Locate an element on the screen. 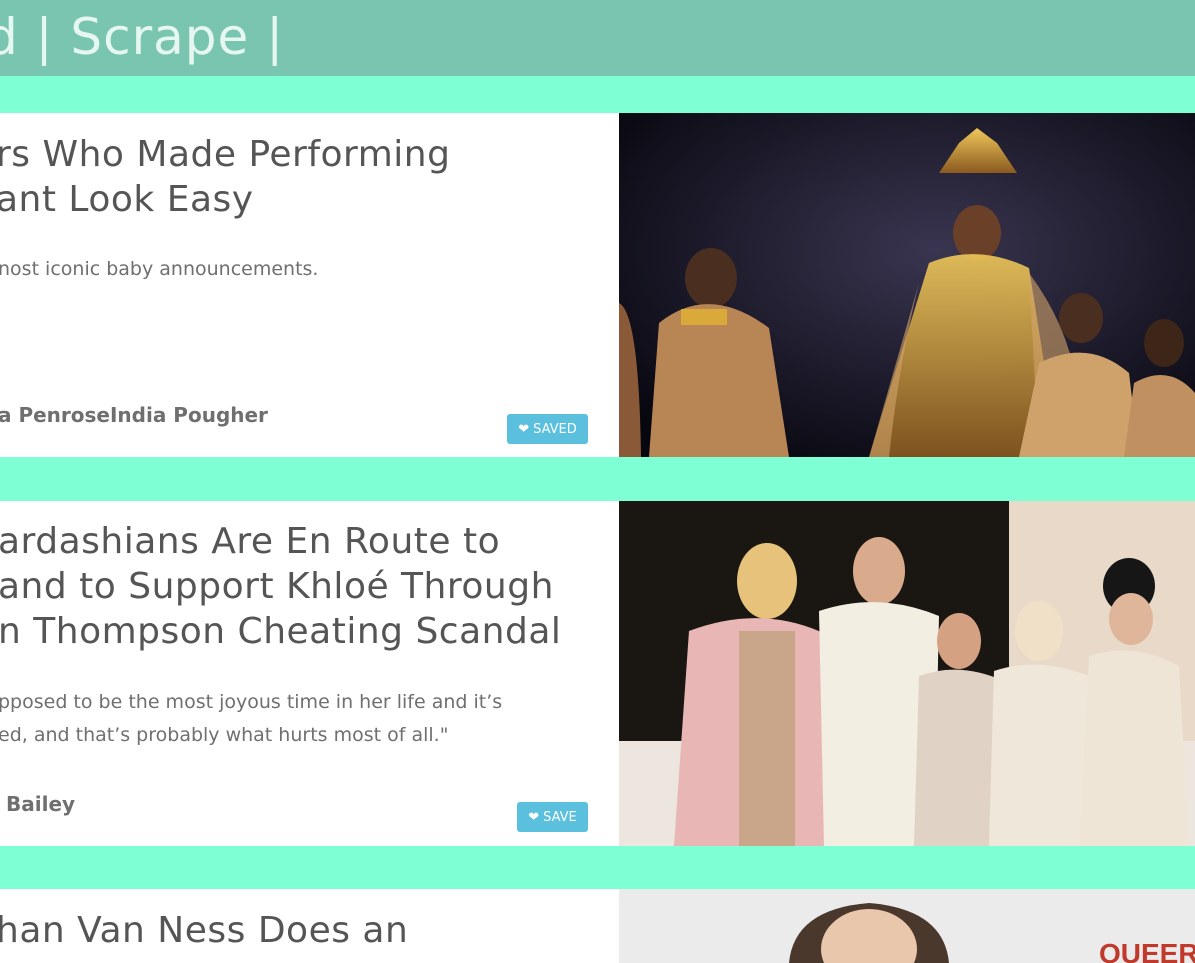  article-author: Bailey is located at coordinates (41, 804).